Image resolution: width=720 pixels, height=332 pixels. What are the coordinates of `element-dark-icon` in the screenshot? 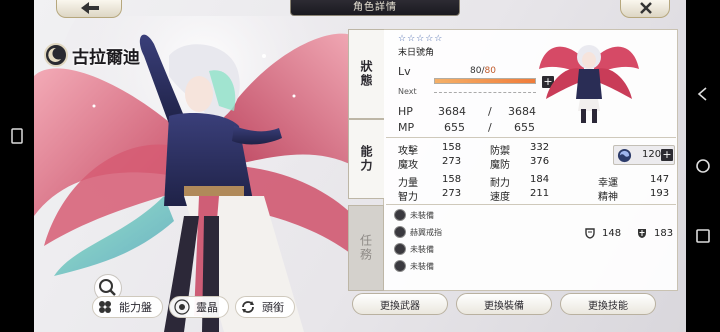 It's located at (56, 55).